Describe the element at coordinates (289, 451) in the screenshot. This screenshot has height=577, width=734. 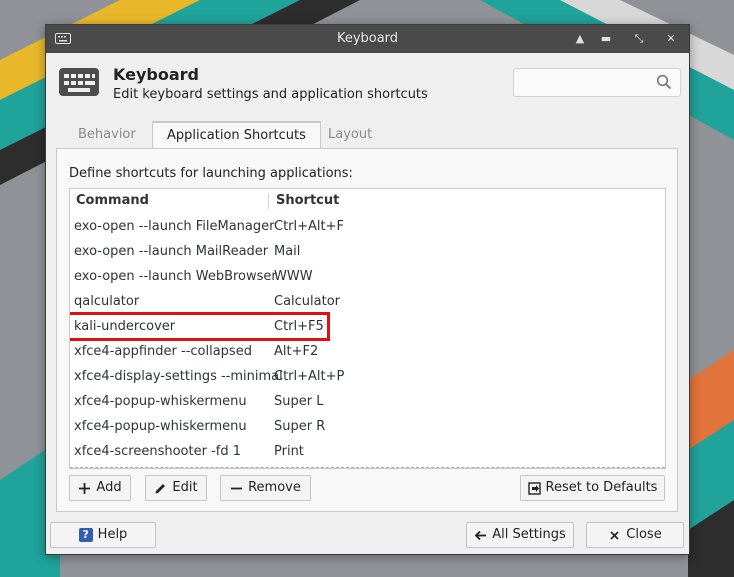
I see `shortcut-cell: Print` at that location.